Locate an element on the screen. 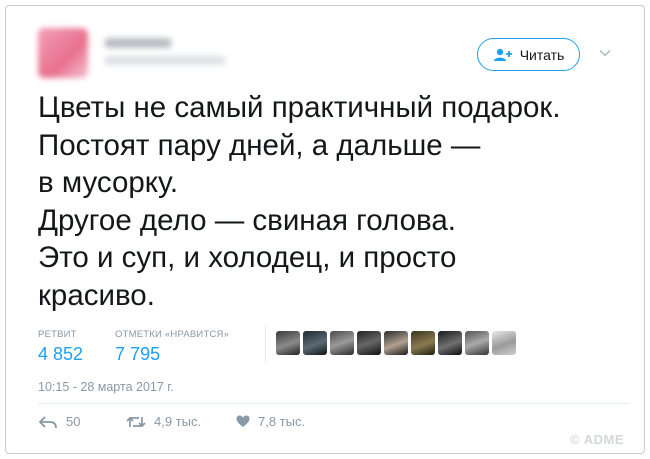 The height and width of the screenshot is (459, 650). retweets-label: РЕТВИТ is located at coordinates (57, 334).